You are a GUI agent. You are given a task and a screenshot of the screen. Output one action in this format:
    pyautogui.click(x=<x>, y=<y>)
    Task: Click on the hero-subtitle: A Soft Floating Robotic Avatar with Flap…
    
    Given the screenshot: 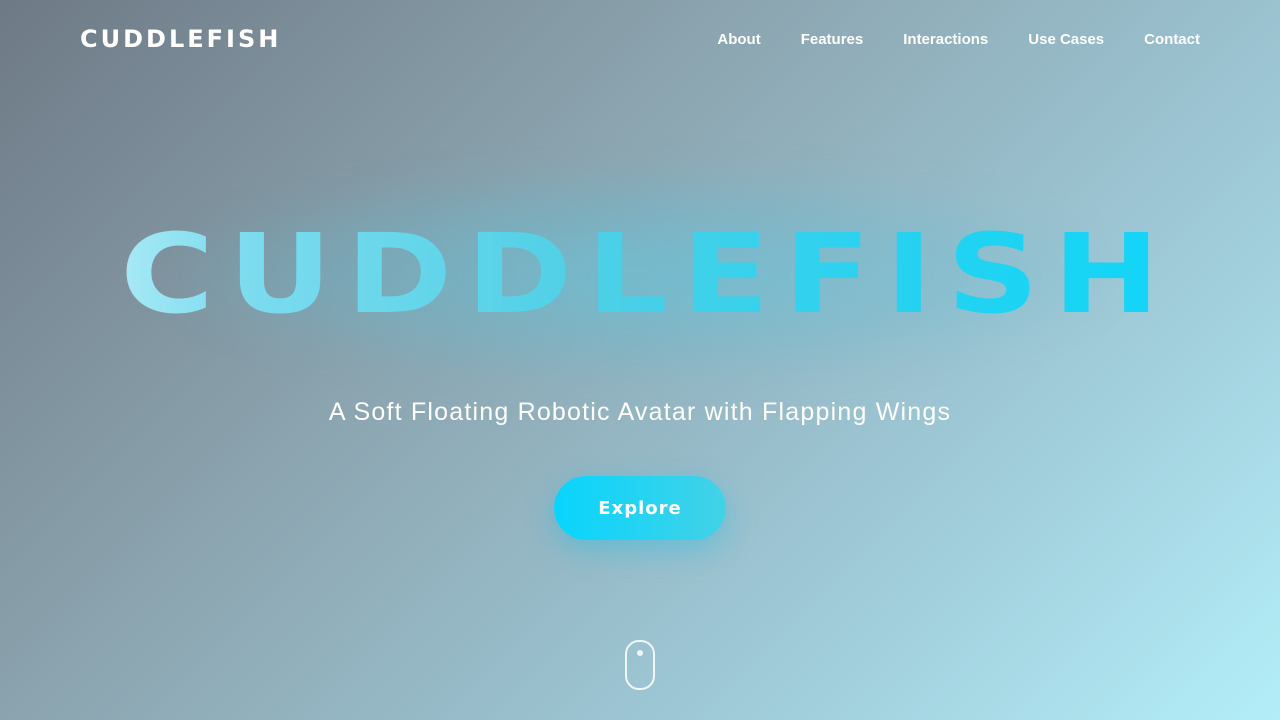 What is the action you would take?
    pyautogui.click(x=640, y=412)
    